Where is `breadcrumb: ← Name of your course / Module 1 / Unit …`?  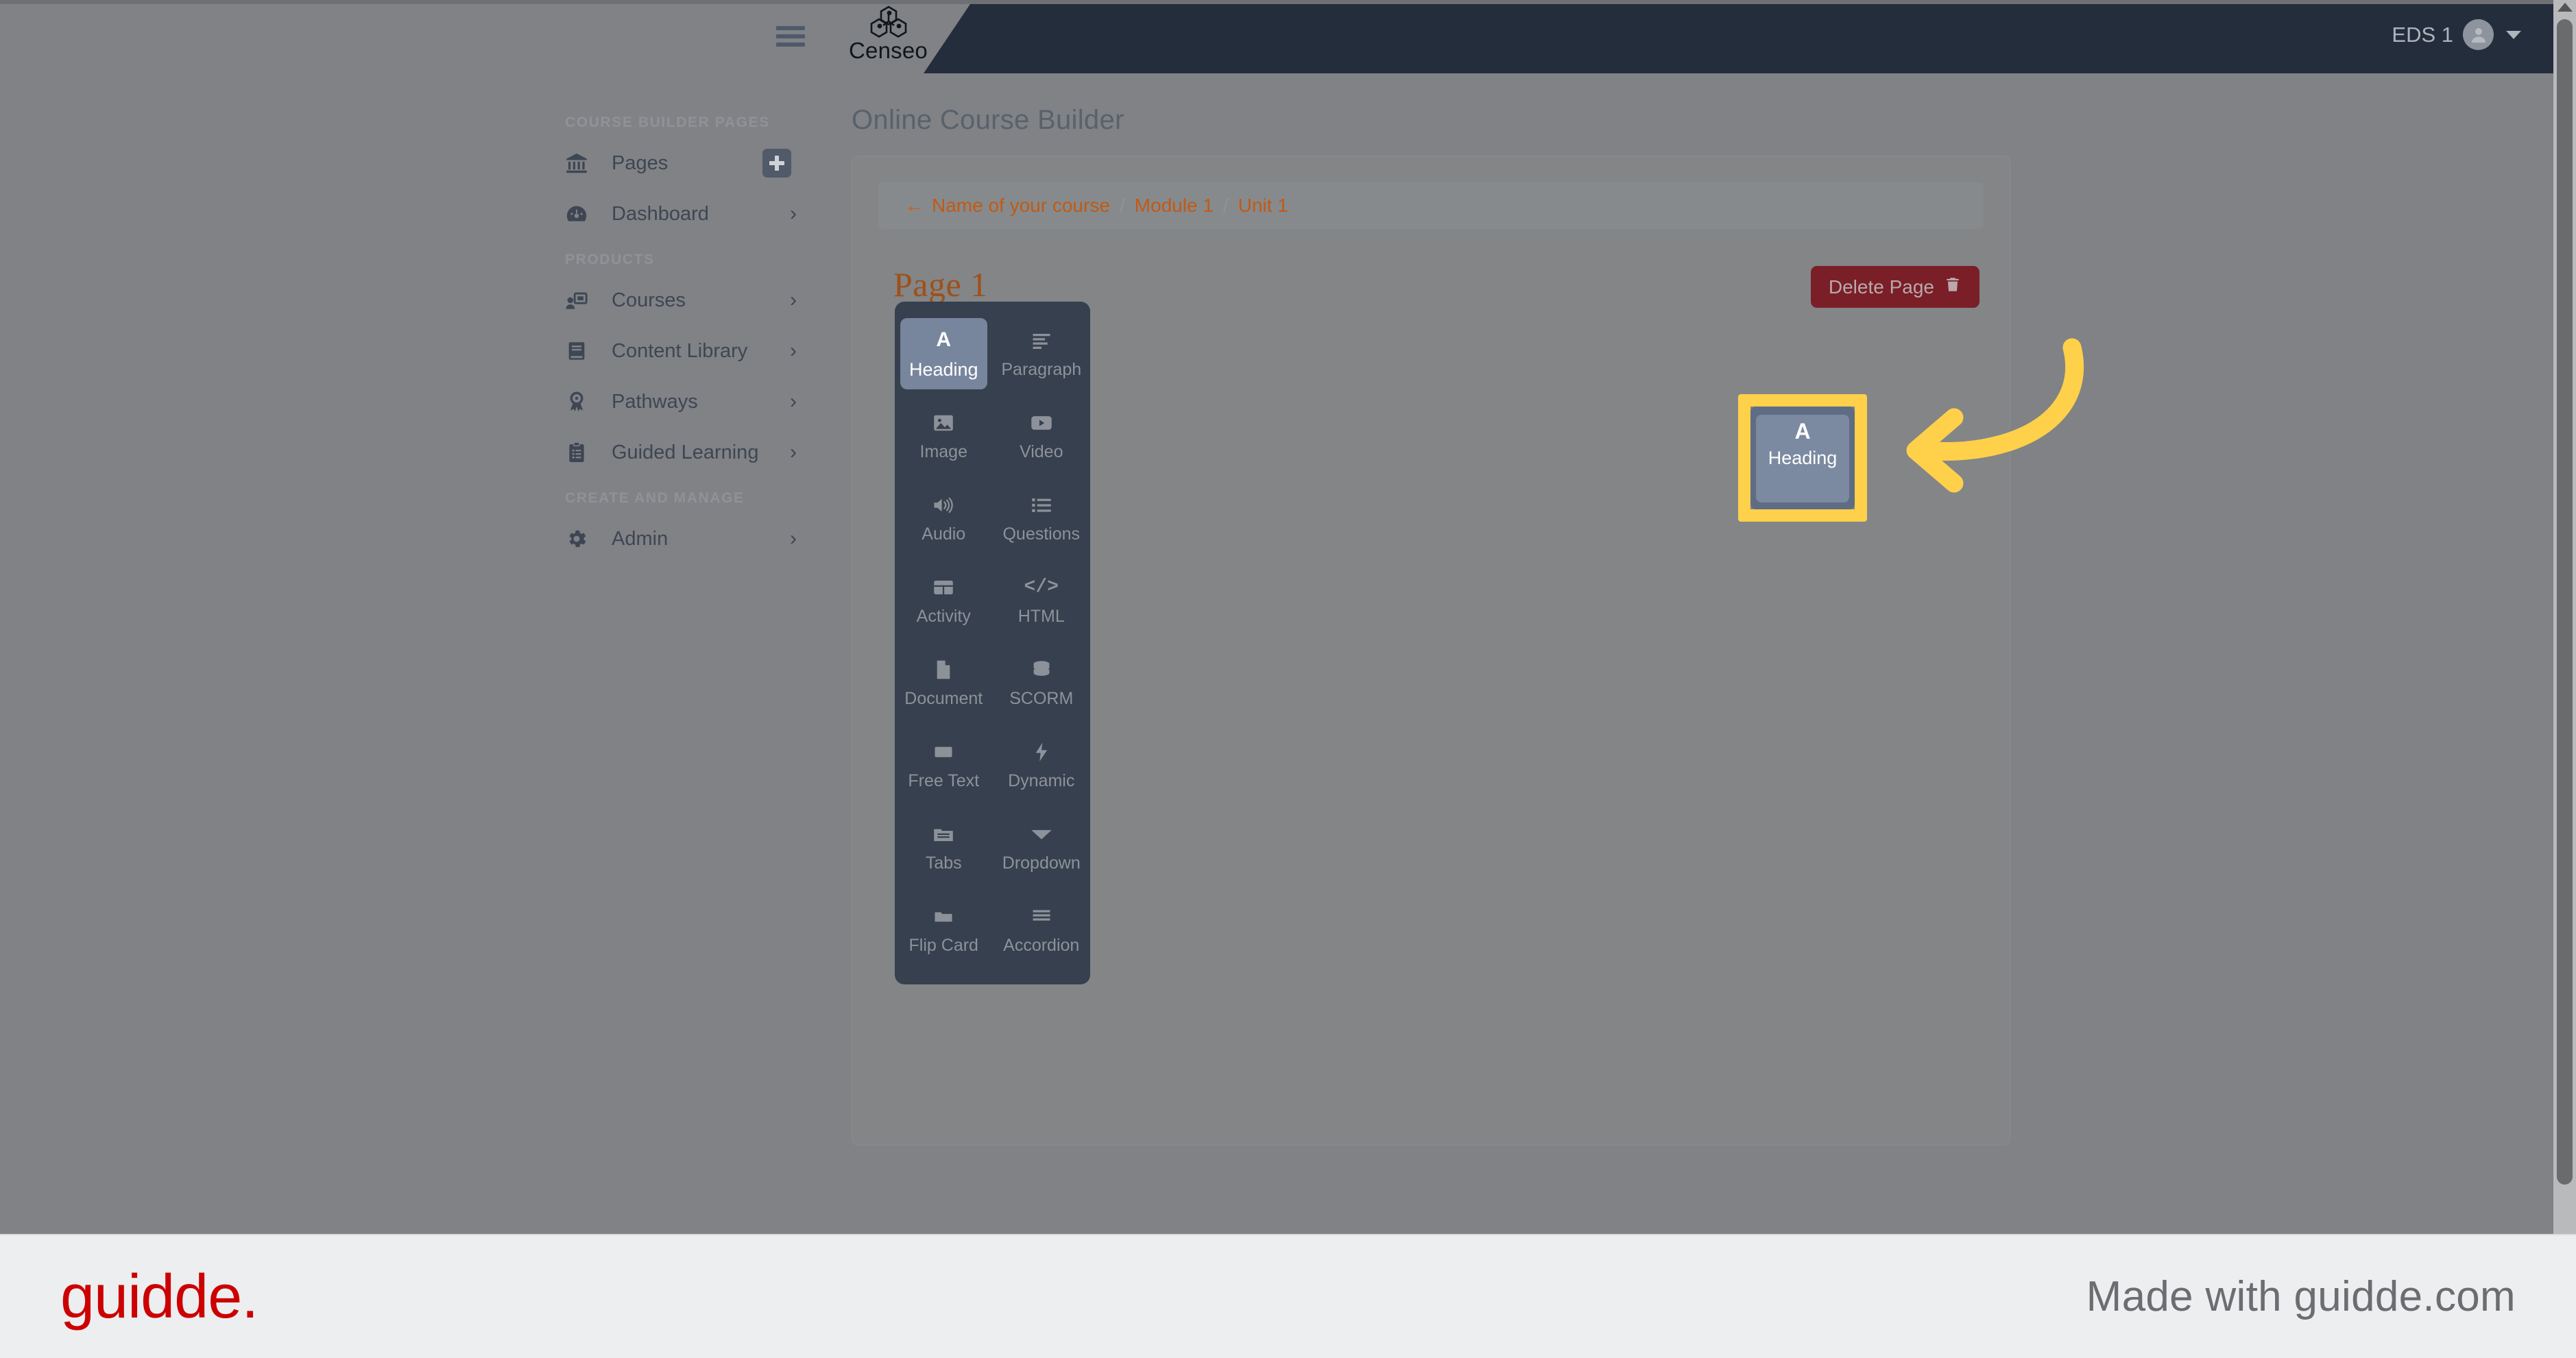 breadcrumb: ← Name of your course / Module 1 / Unit … is located at coordinates (1431, 205).